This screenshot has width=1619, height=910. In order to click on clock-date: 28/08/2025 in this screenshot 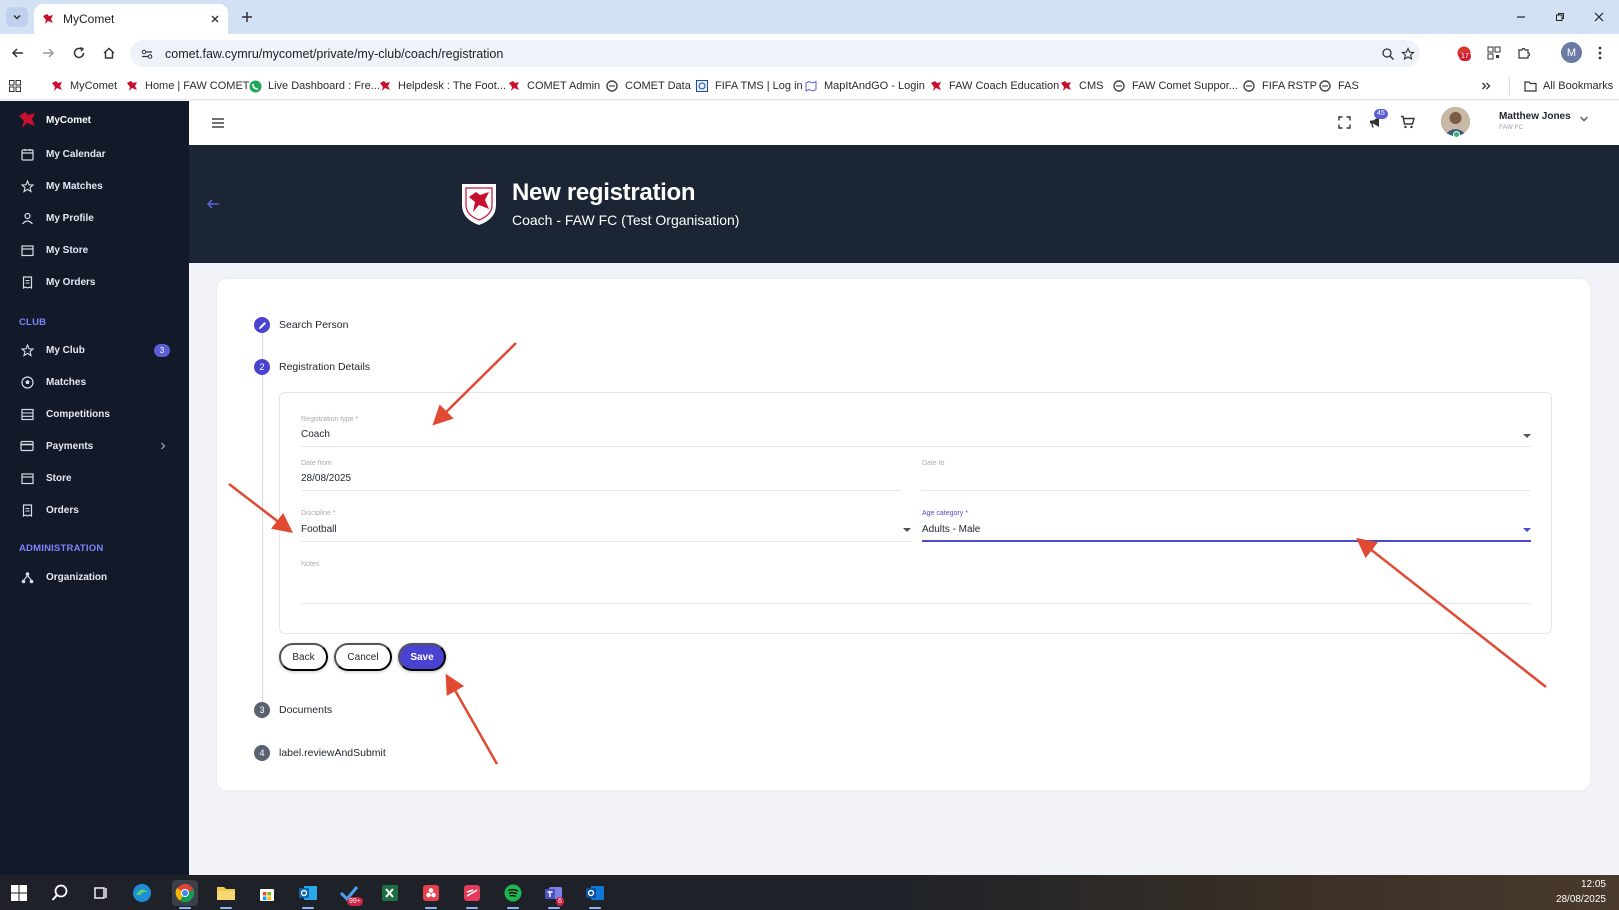, I will do `click(1578, 899)`.